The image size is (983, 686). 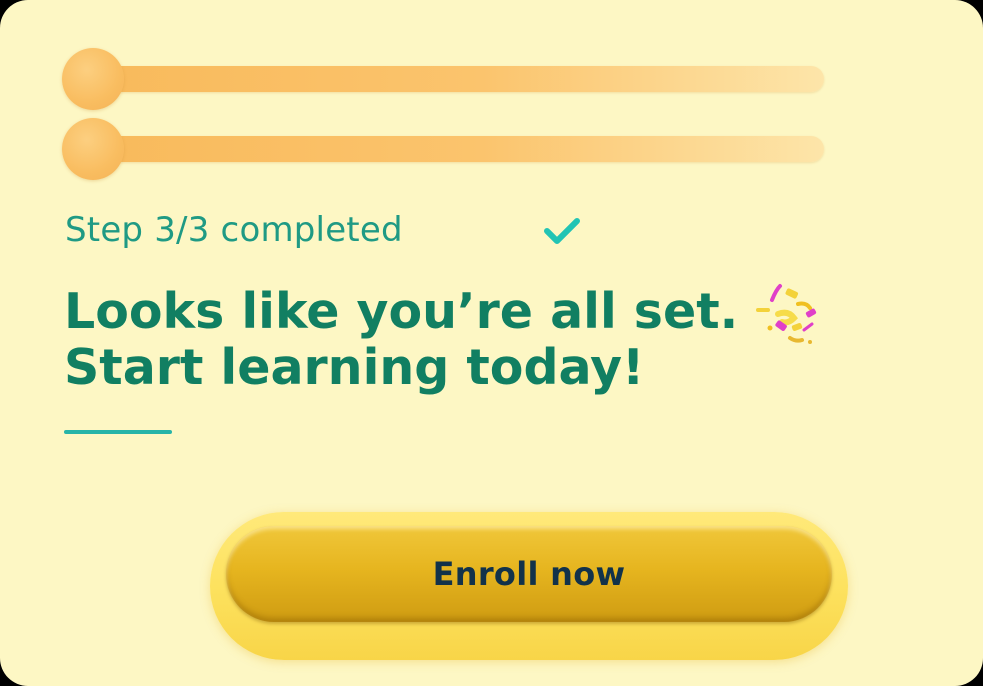 I want to click on enroll-now-button: Enroll now, so click(x=529, y=574).